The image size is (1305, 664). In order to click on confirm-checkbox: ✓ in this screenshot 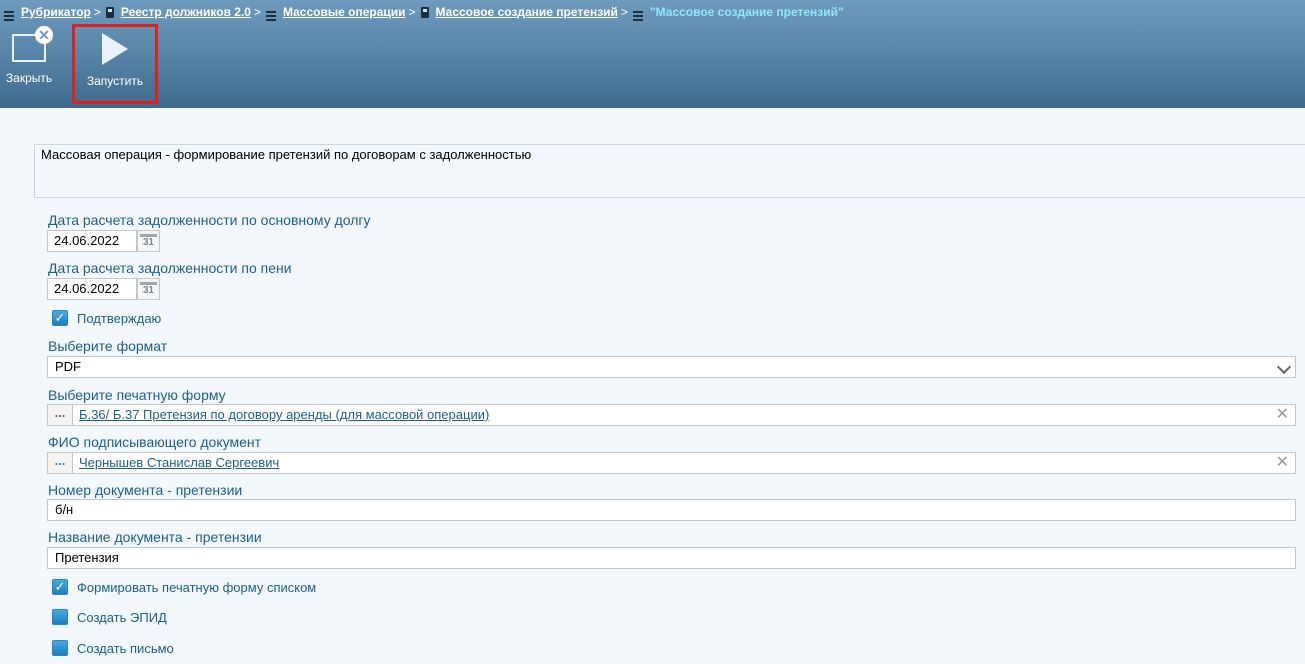, I will do `click(60, 318)`.